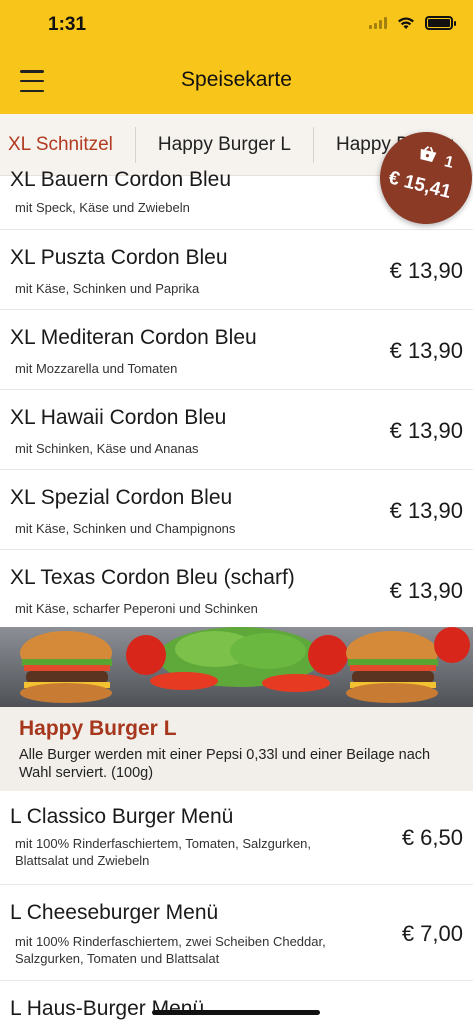 The height and width of the screenshot is (1024, 473). I want to click on item-name: L Cheeseburger Menü, so click(114, 912).